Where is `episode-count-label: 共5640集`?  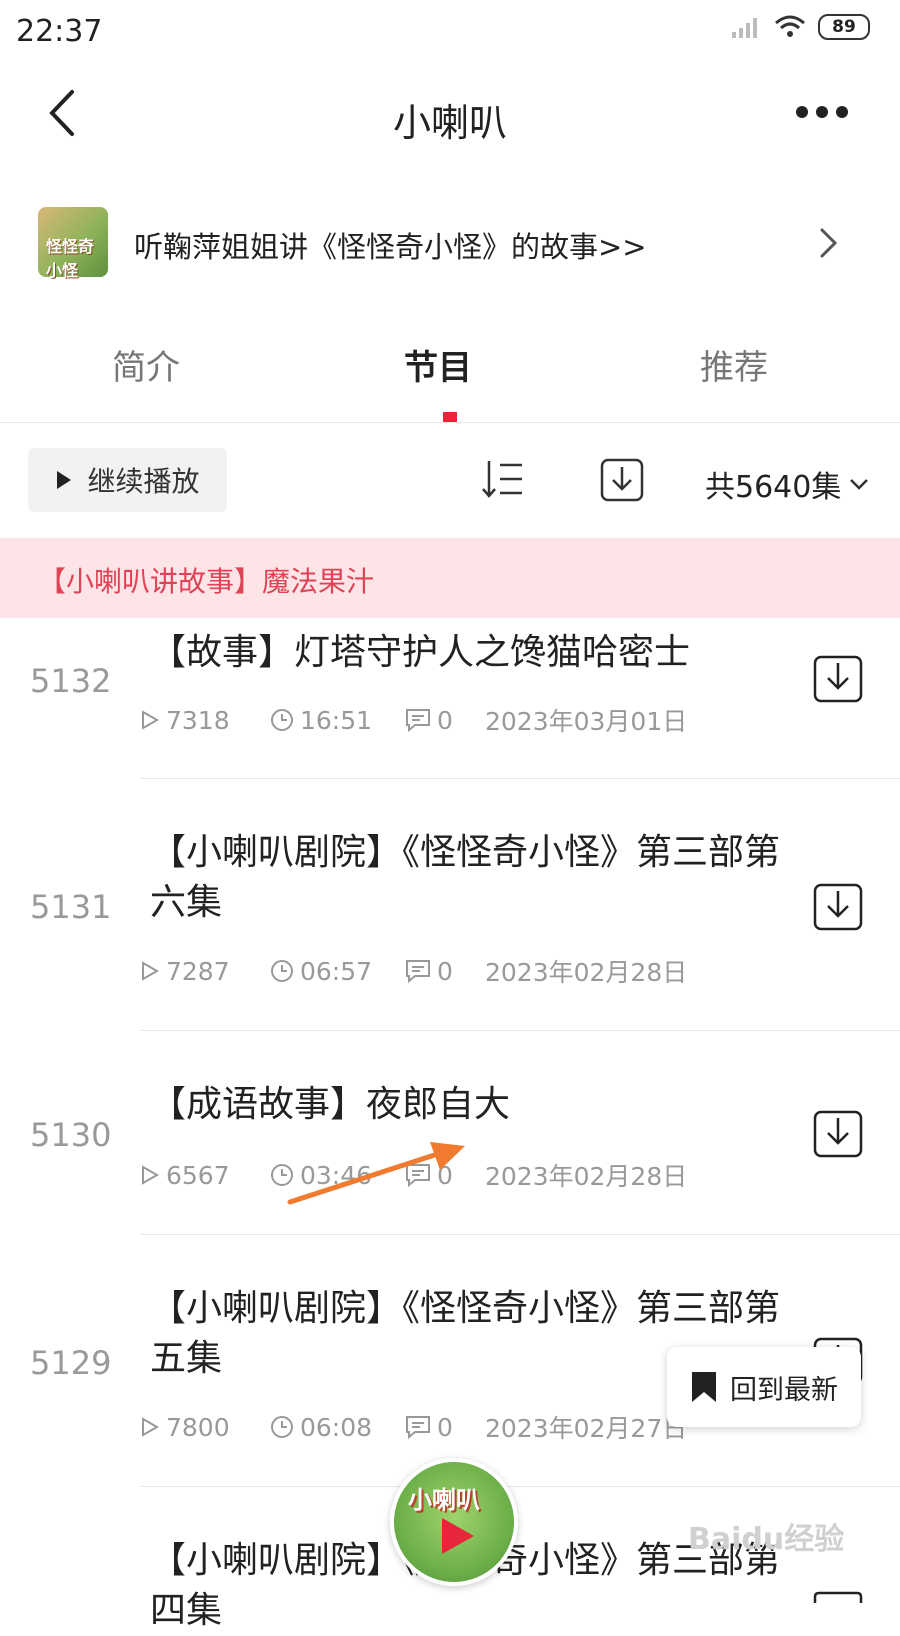
episode-count-label: 共5640集 is located at coordinates (773, 487).